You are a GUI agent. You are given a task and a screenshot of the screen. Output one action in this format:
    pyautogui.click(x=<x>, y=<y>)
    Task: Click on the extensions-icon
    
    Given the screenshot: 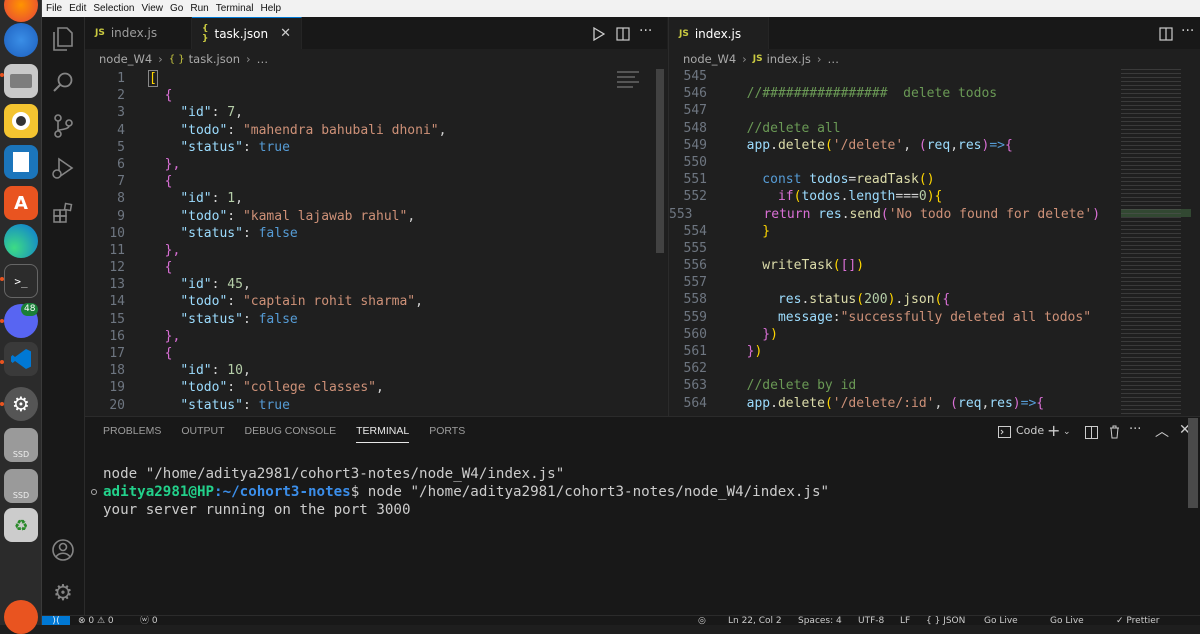 What is the action you would take?
    pyautogui.click(x=63, y=213)
    